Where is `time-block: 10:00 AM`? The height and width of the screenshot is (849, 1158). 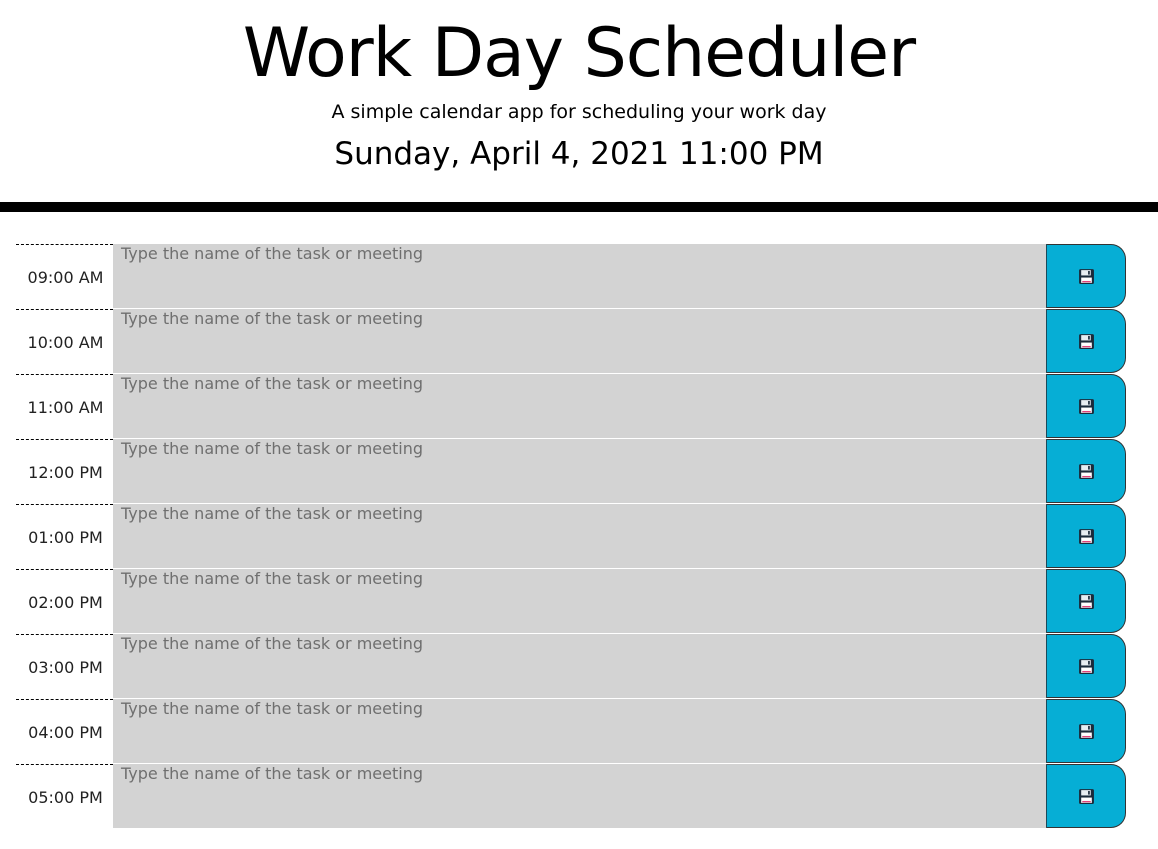 time-block: 10:00 AM is located at coordinates (571, 341).